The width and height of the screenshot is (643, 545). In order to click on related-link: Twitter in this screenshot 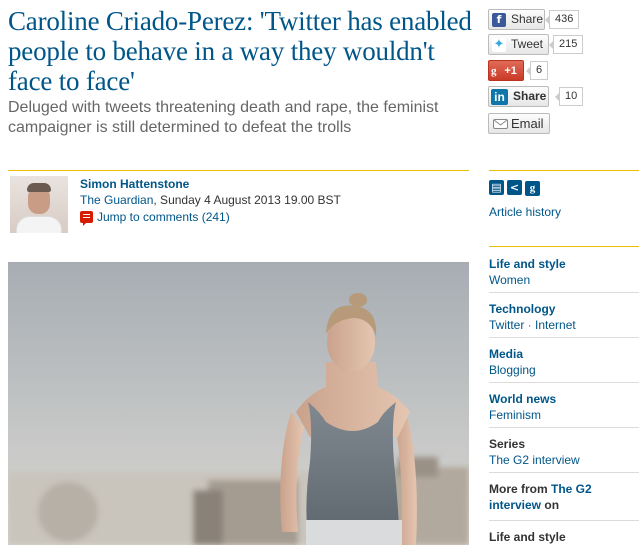, I will do `click(506, 325)`.